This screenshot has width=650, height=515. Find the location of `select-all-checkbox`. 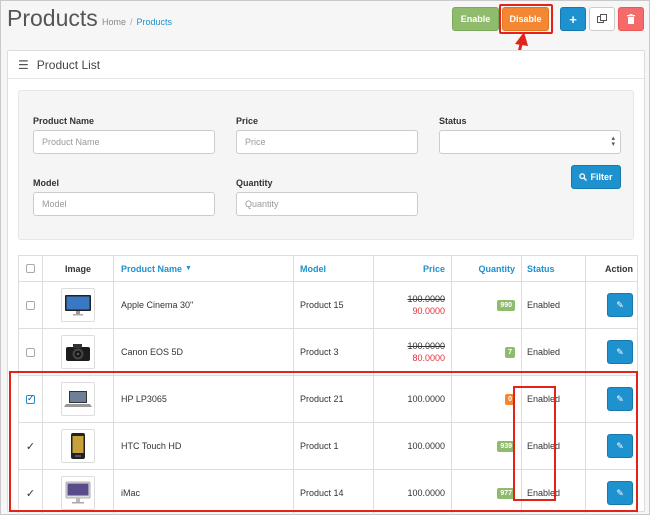

select-all-checkbox is located at coordinates (30, 268).